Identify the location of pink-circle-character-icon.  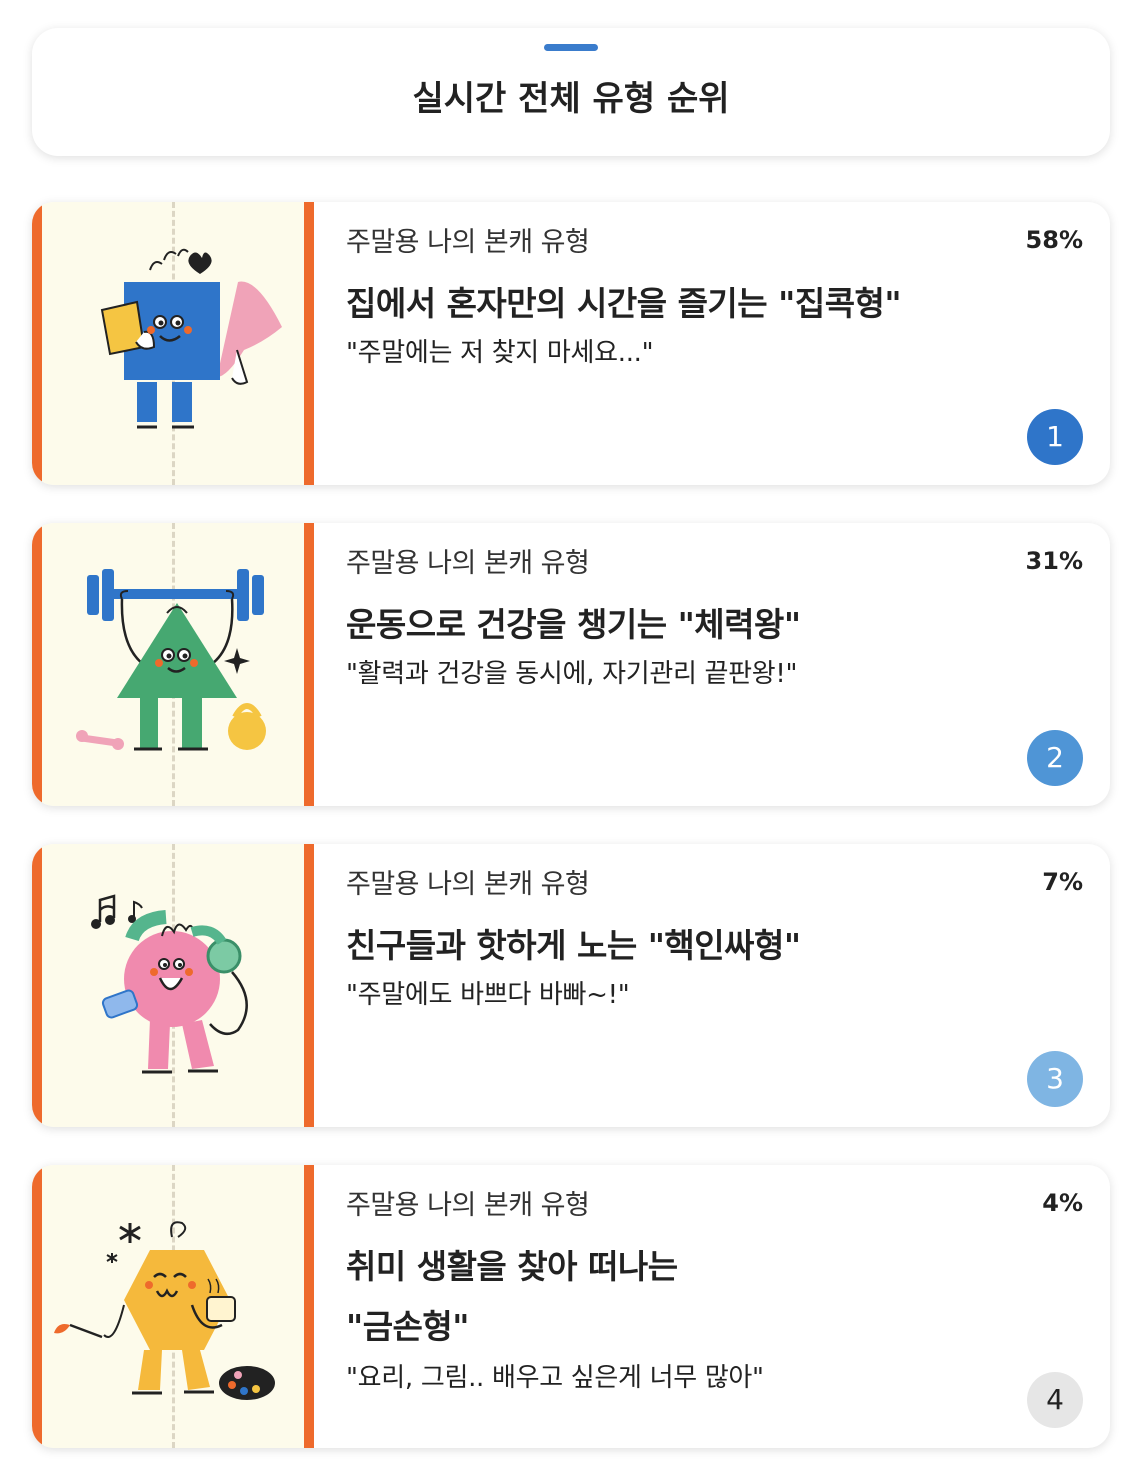
(169, 984).